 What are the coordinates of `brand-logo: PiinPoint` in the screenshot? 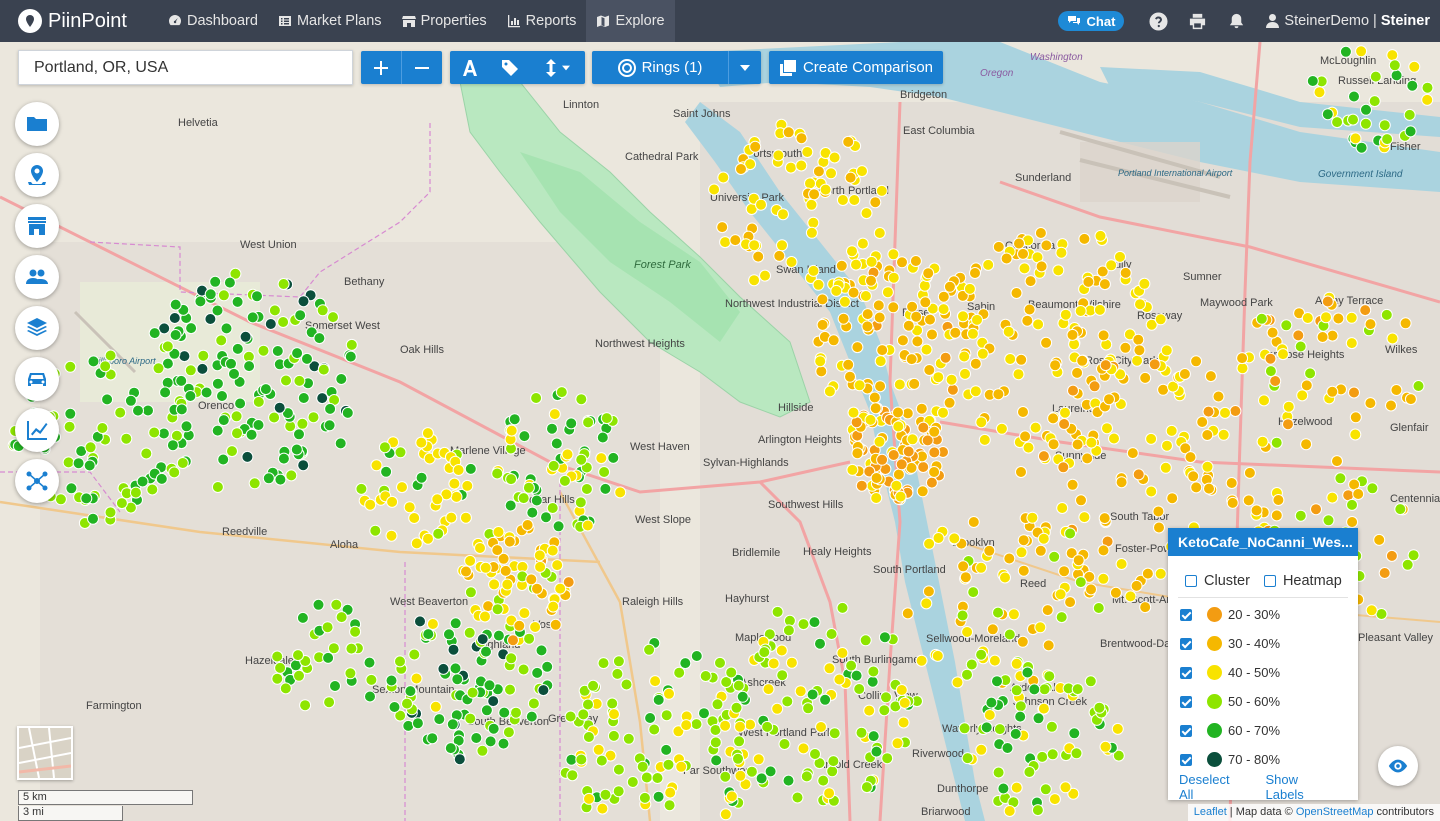 It's located at (79, 21).